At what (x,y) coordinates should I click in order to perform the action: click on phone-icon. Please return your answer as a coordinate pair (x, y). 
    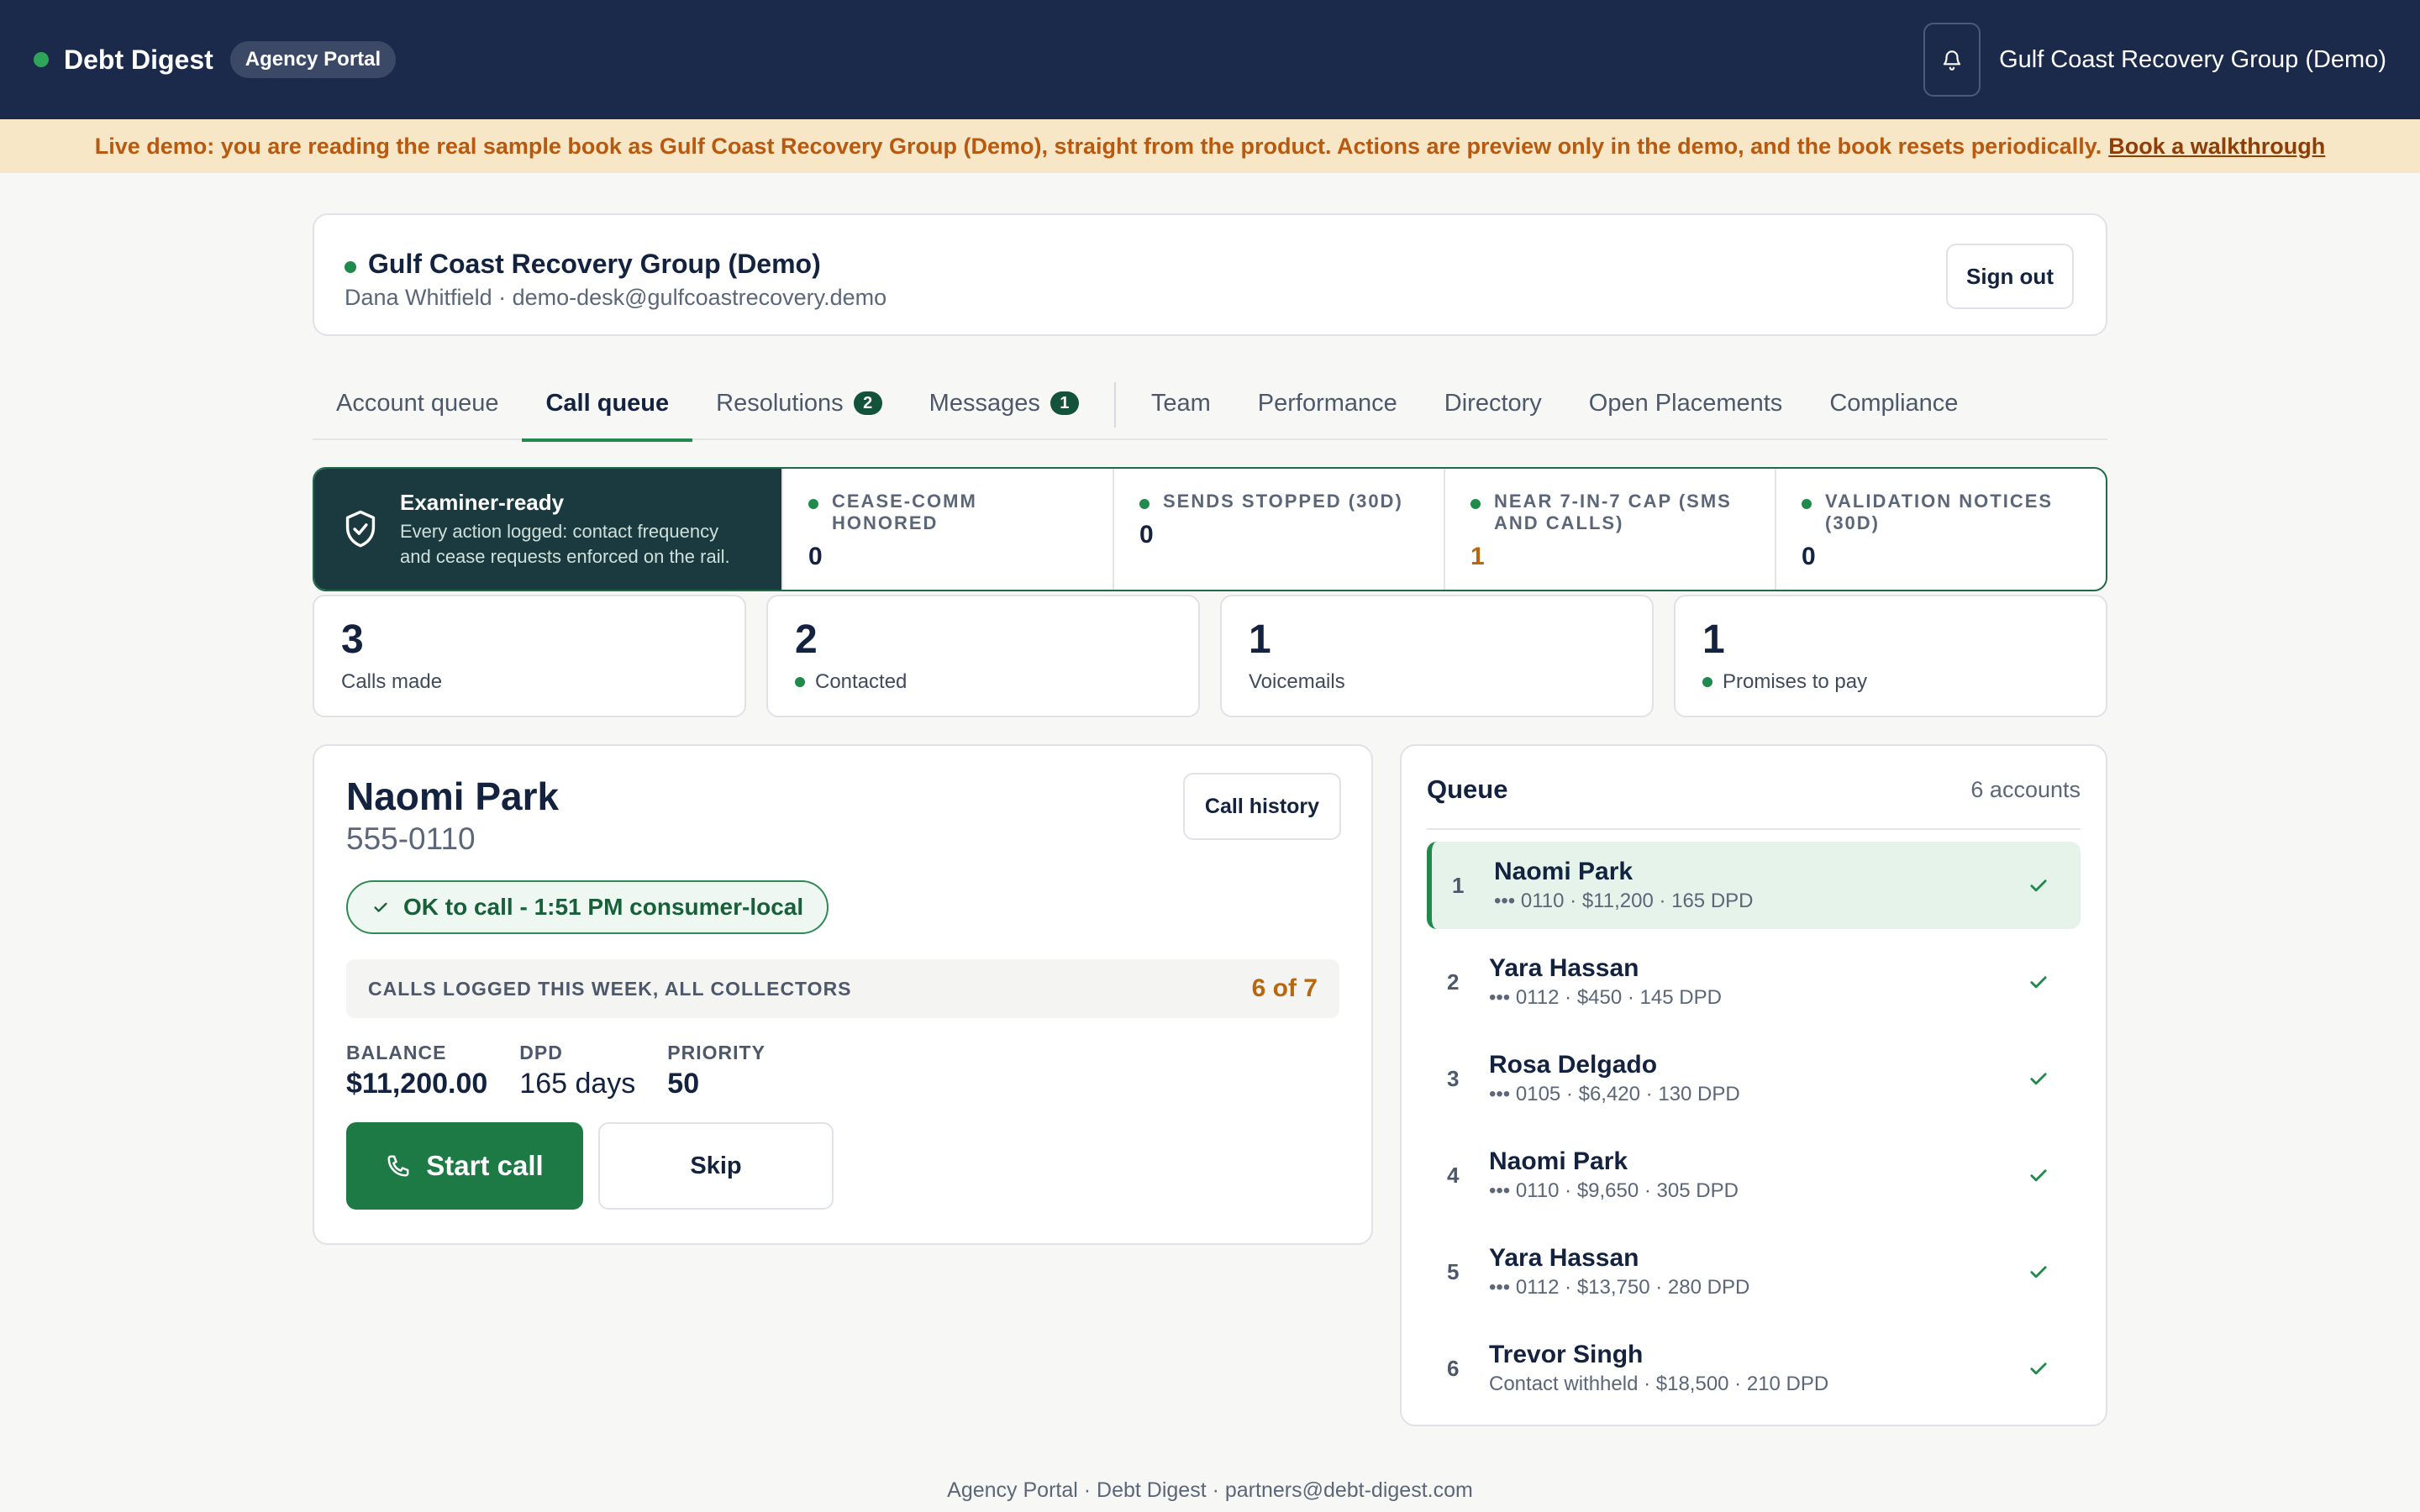
    Looking at the image, I should click on (398, 1166).